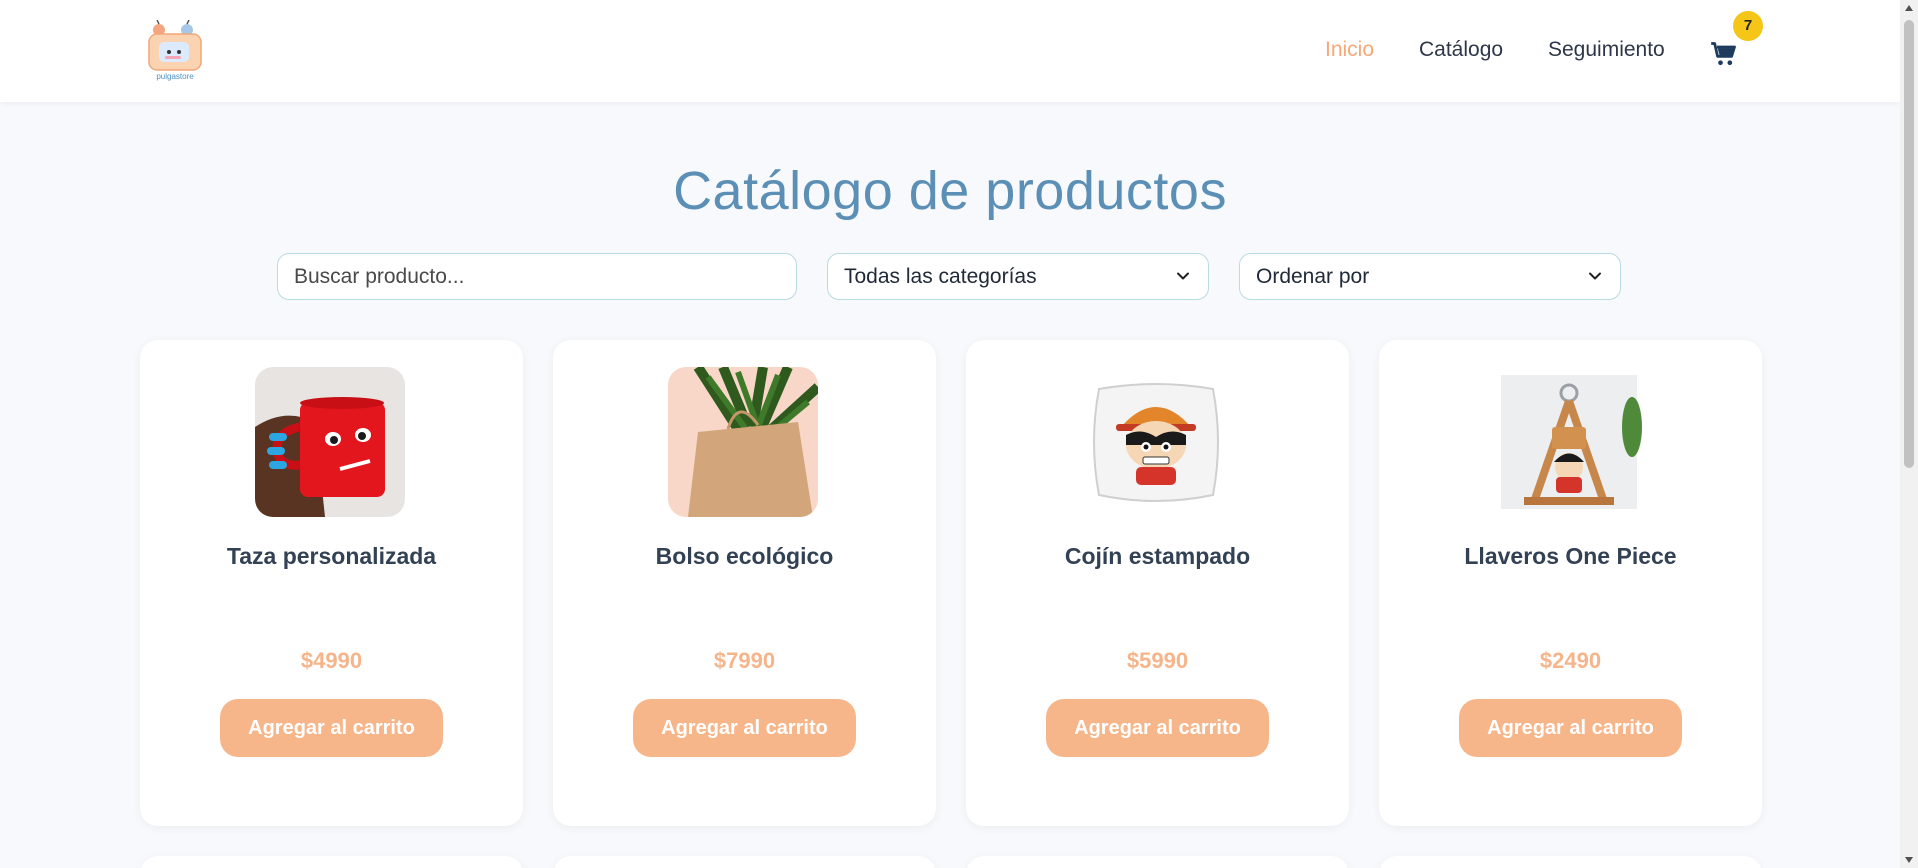  Describe the element at coordinates (1570, 556) in the screenshot. I see `product-name: Llaveros One Piece` at that location.